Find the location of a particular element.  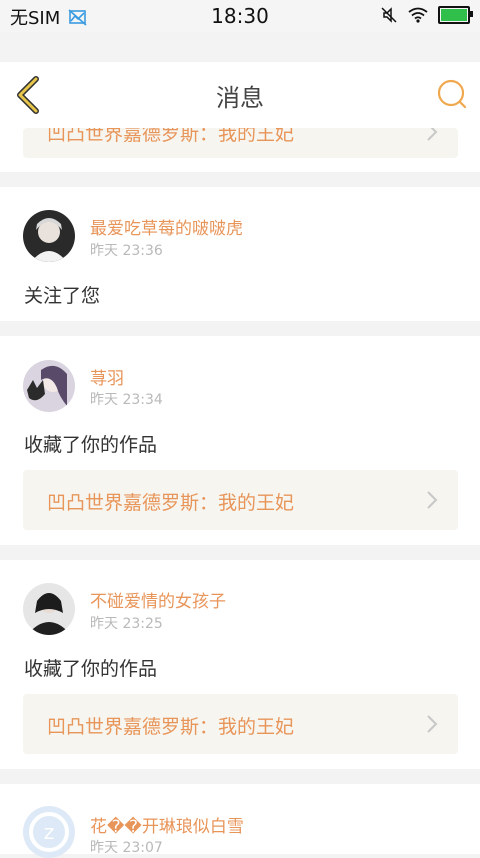

username: 花��开琳琅似白雪 is located at coordinates (167, 824).